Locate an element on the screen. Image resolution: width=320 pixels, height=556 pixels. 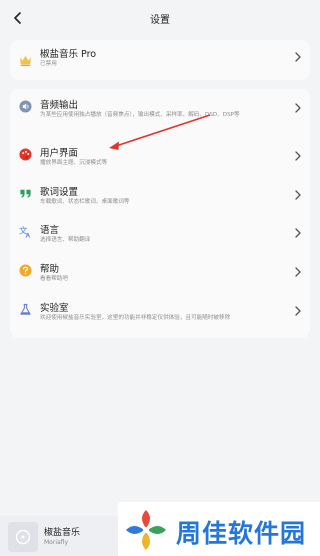
settings-item-lyrics: 歌词设置 车载歌词、状态栏歌词、桌面歌词等 is located at coordinates (160, 198).